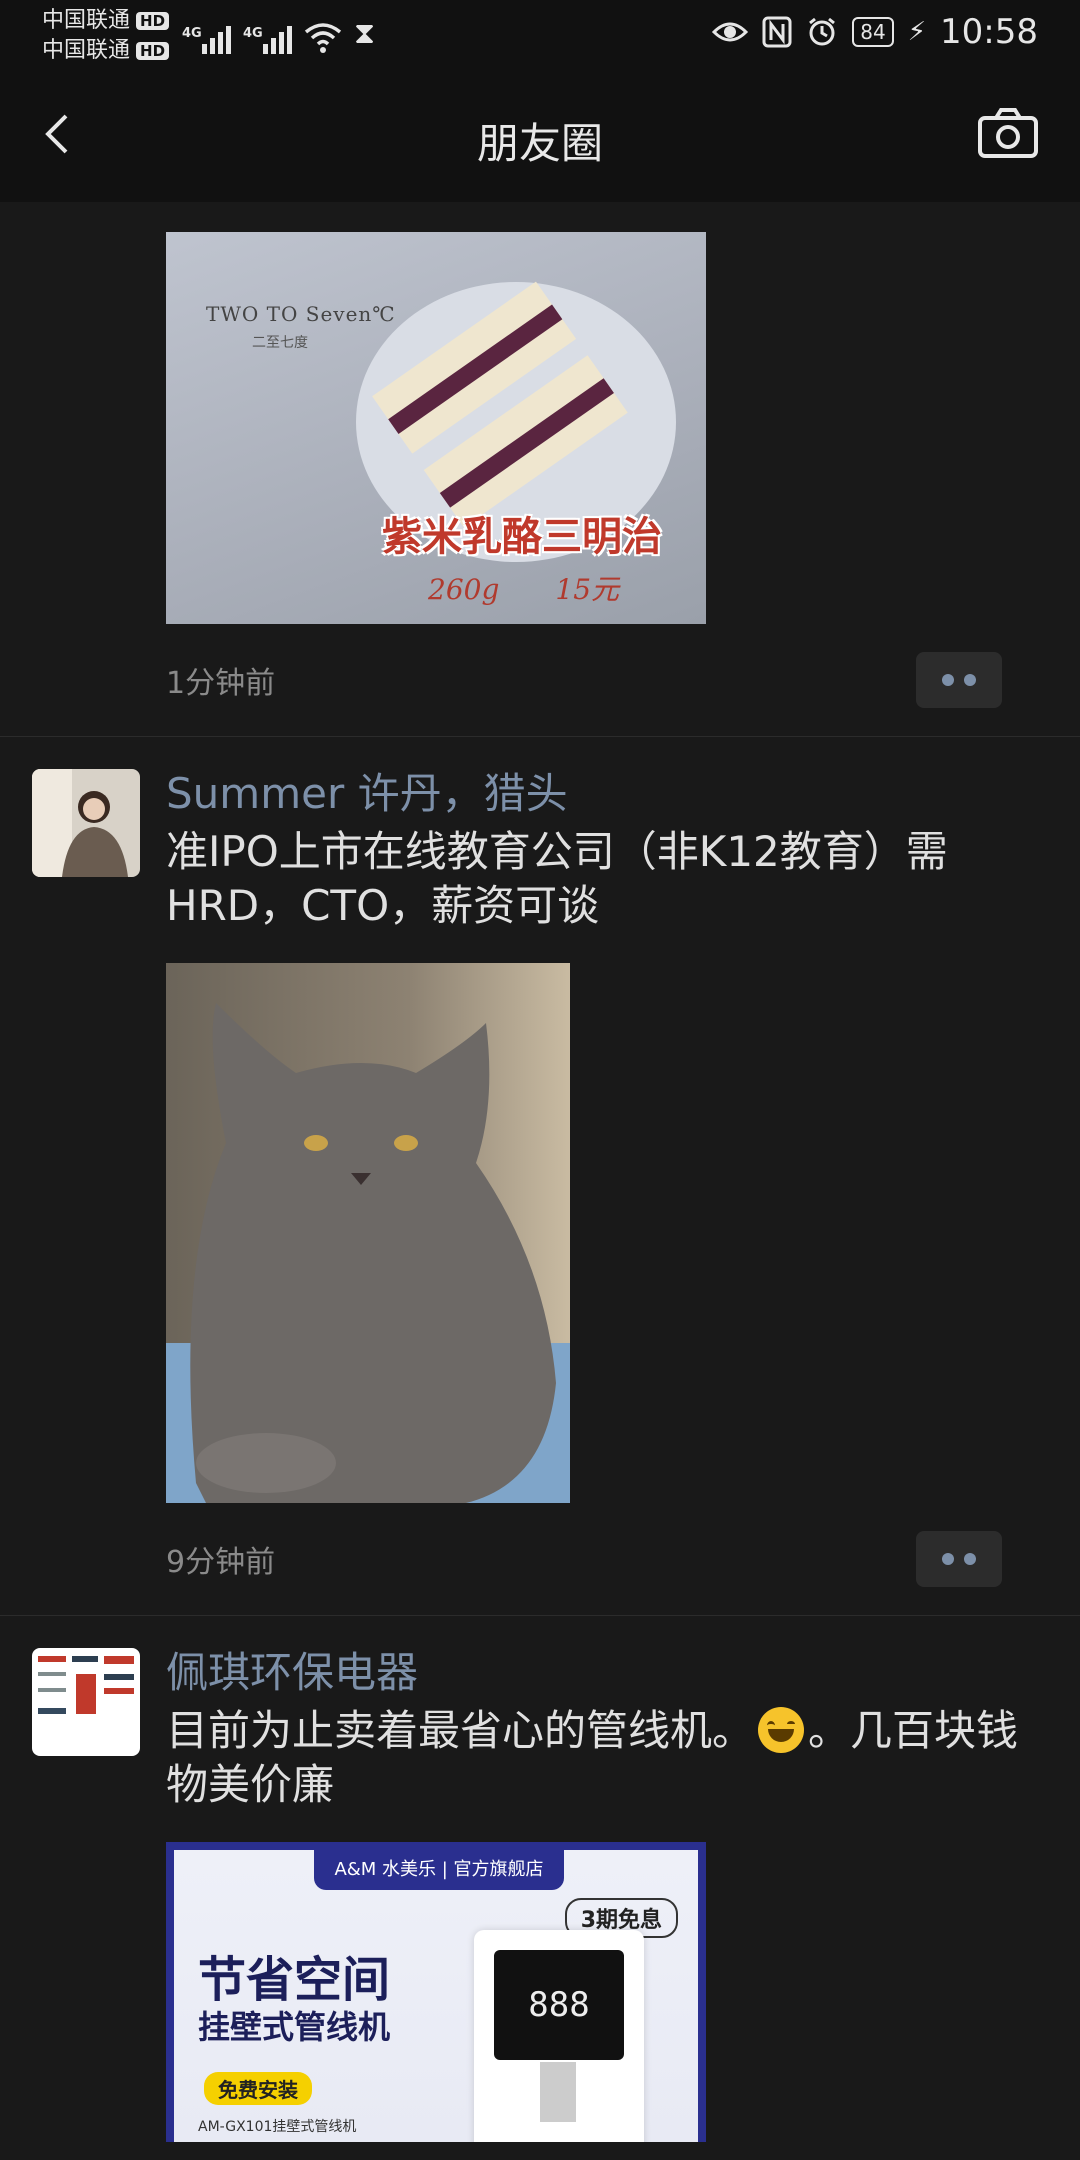 The width and height of the screenshot is (1080, 2160). Describe the element at coordinates (989, 32) in the screenshot. I see `clock: 10:58` at that location.